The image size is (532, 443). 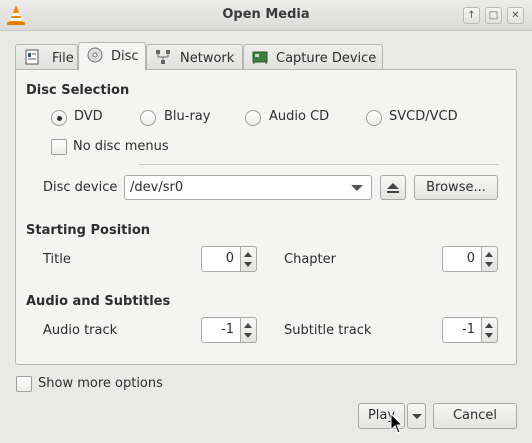 I want to click on title-label: Title, so click(x=57, y=259).